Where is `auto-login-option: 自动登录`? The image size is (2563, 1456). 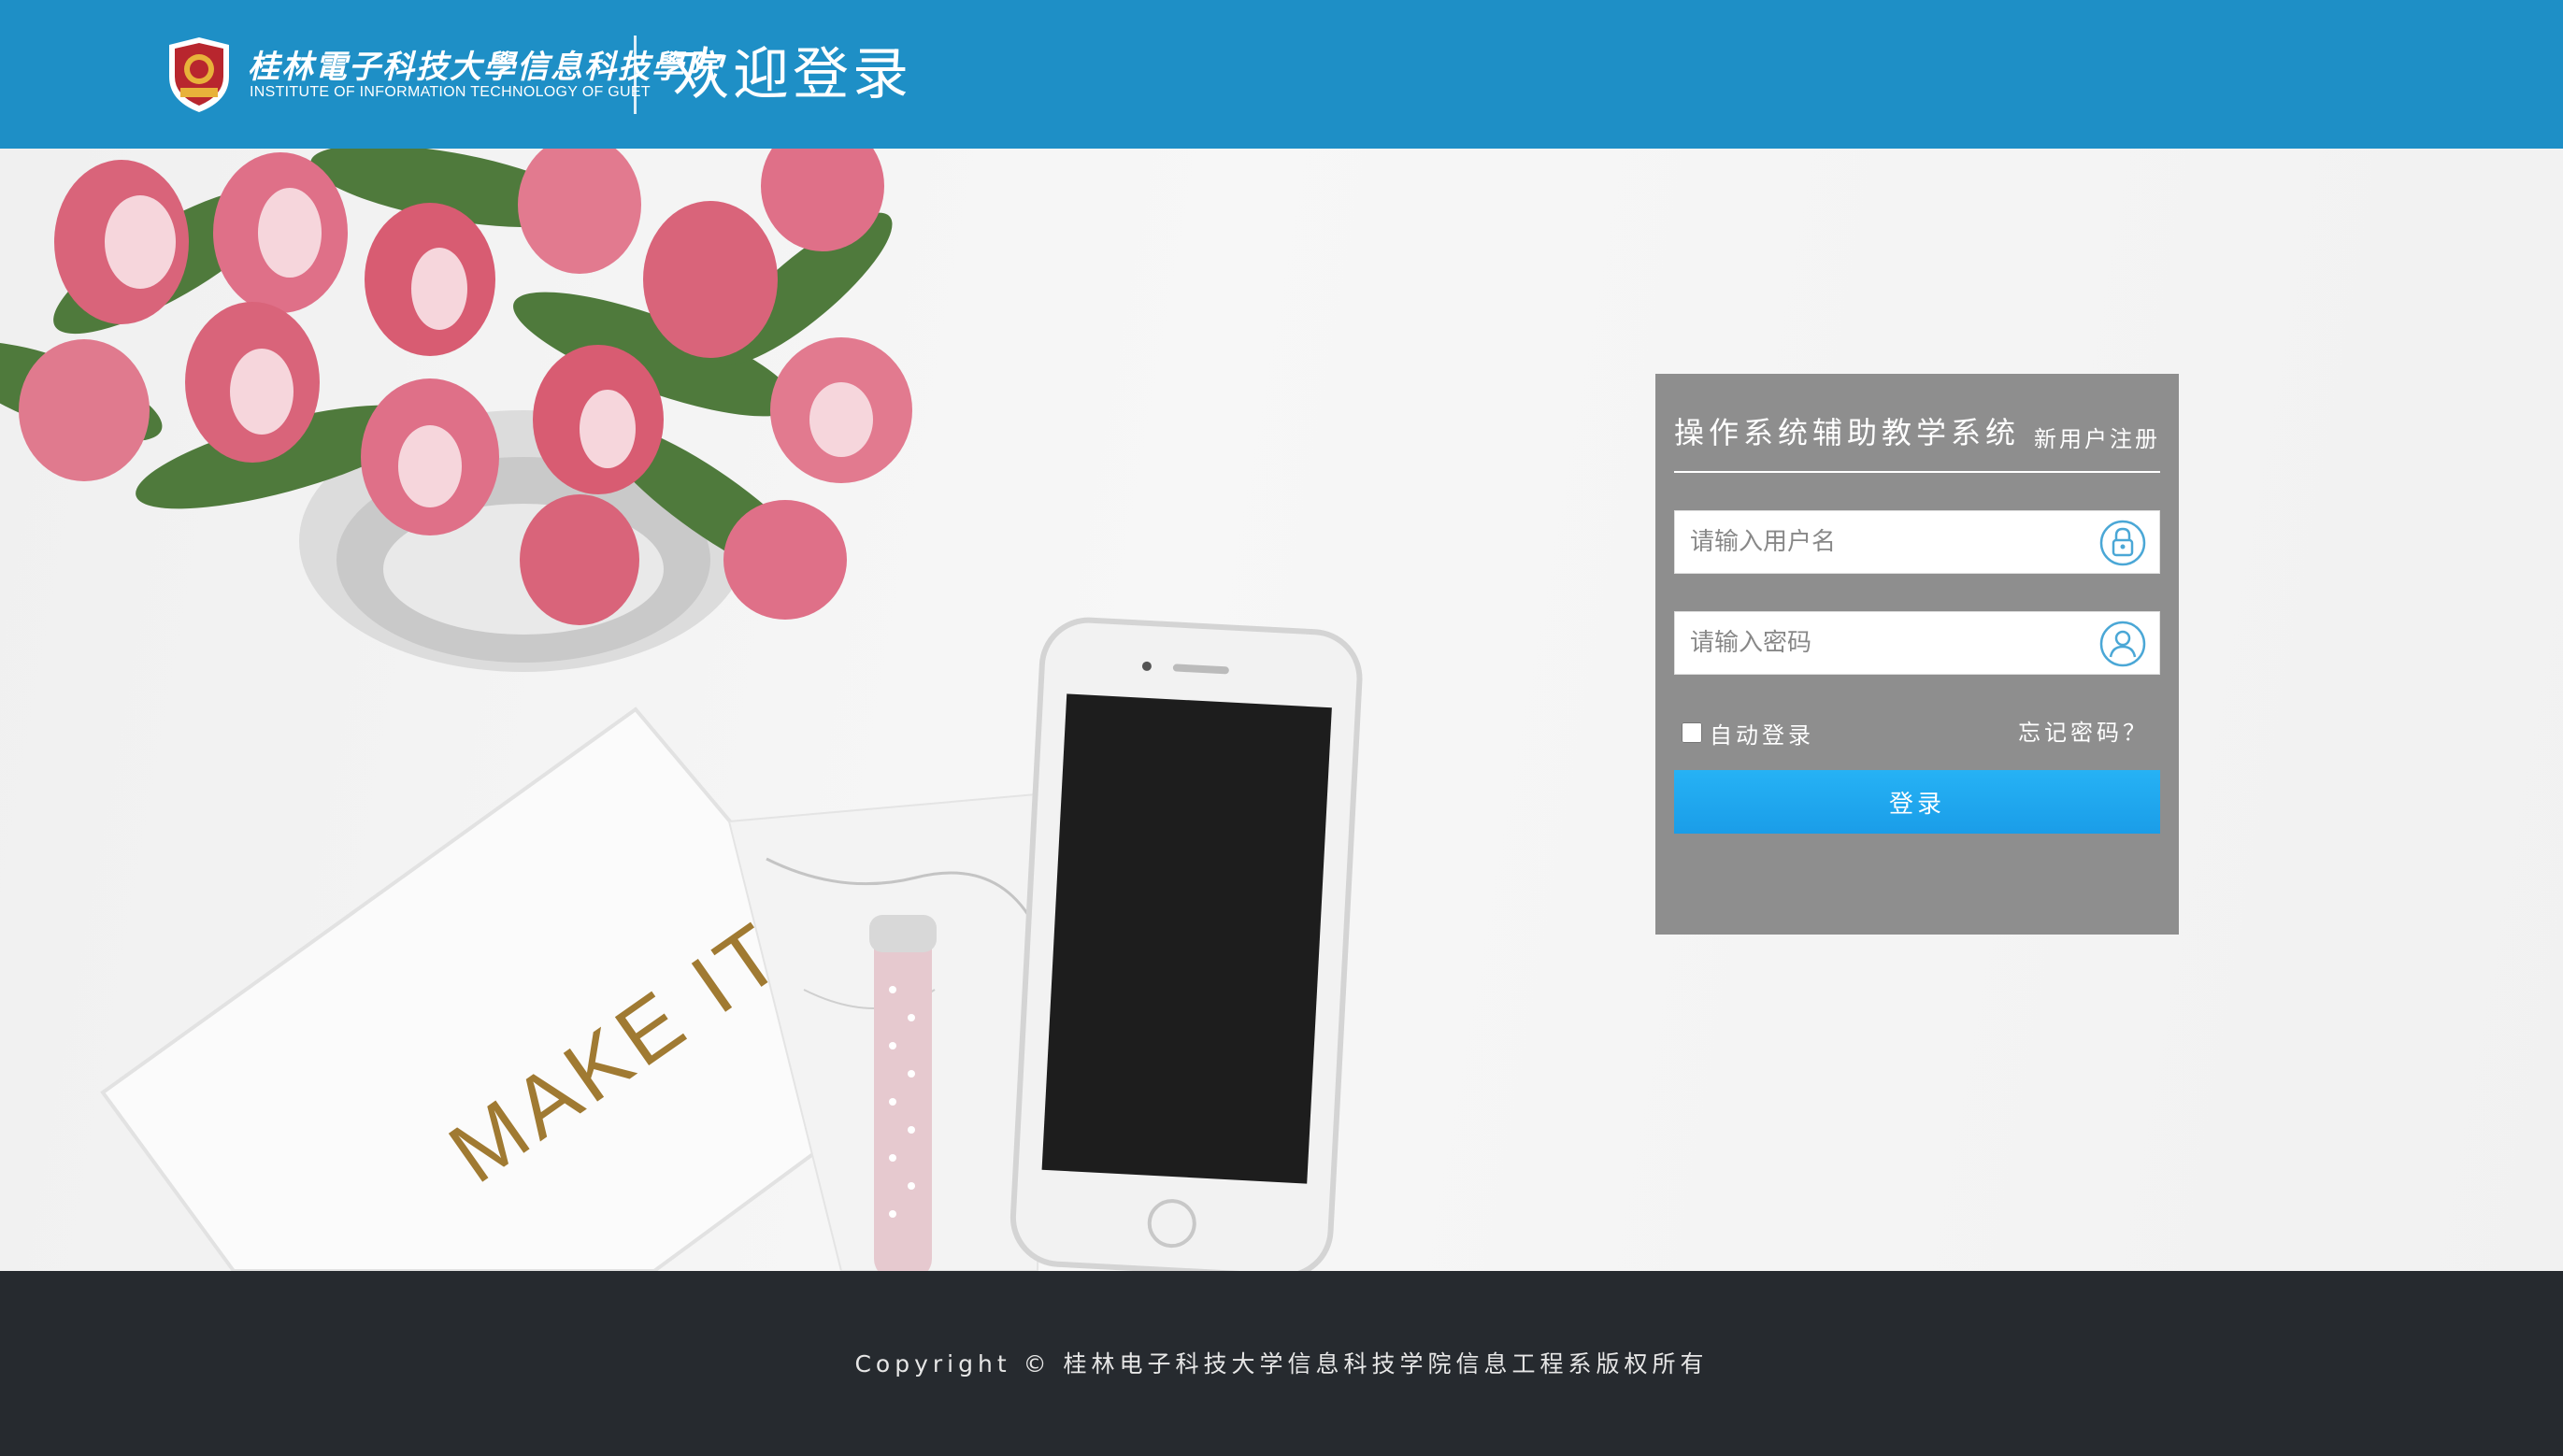
auto-login-option: 自动登录 is located at coordinates (1748, 732).